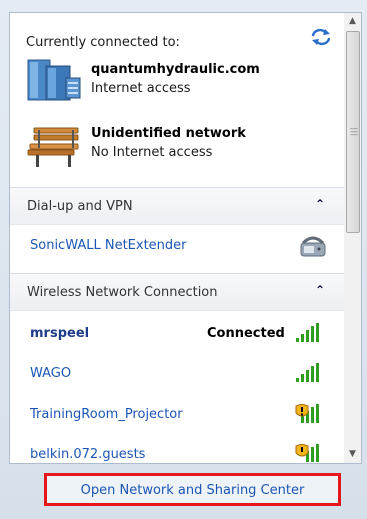 The image size is (367, 519). What do you see at coordinates (353, 238) in the screenshot?
I see `vertical-scrollbar: ▲ — — — ▼` at bounding box center [353, 238].